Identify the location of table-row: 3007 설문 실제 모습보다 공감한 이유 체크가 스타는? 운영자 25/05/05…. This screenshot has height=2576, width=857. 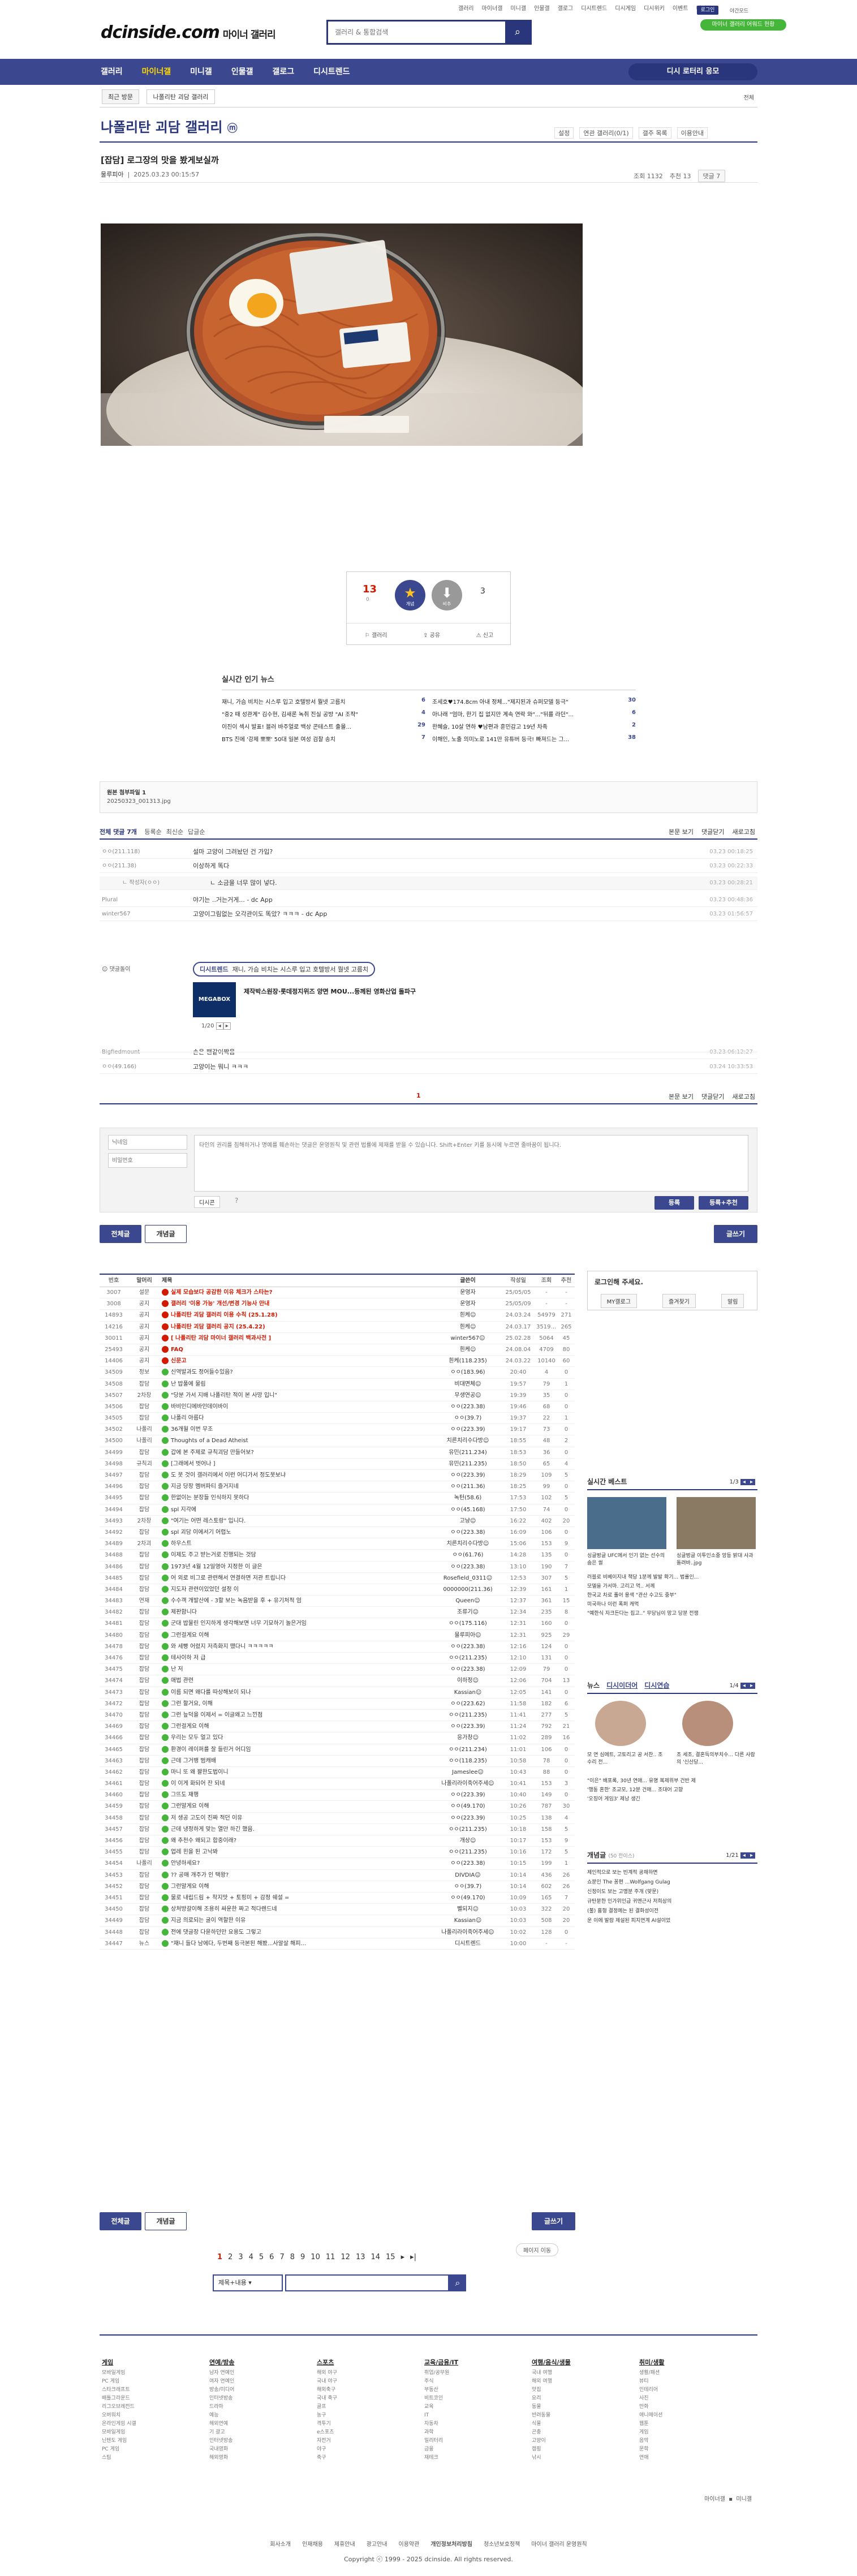
(337, 1293).